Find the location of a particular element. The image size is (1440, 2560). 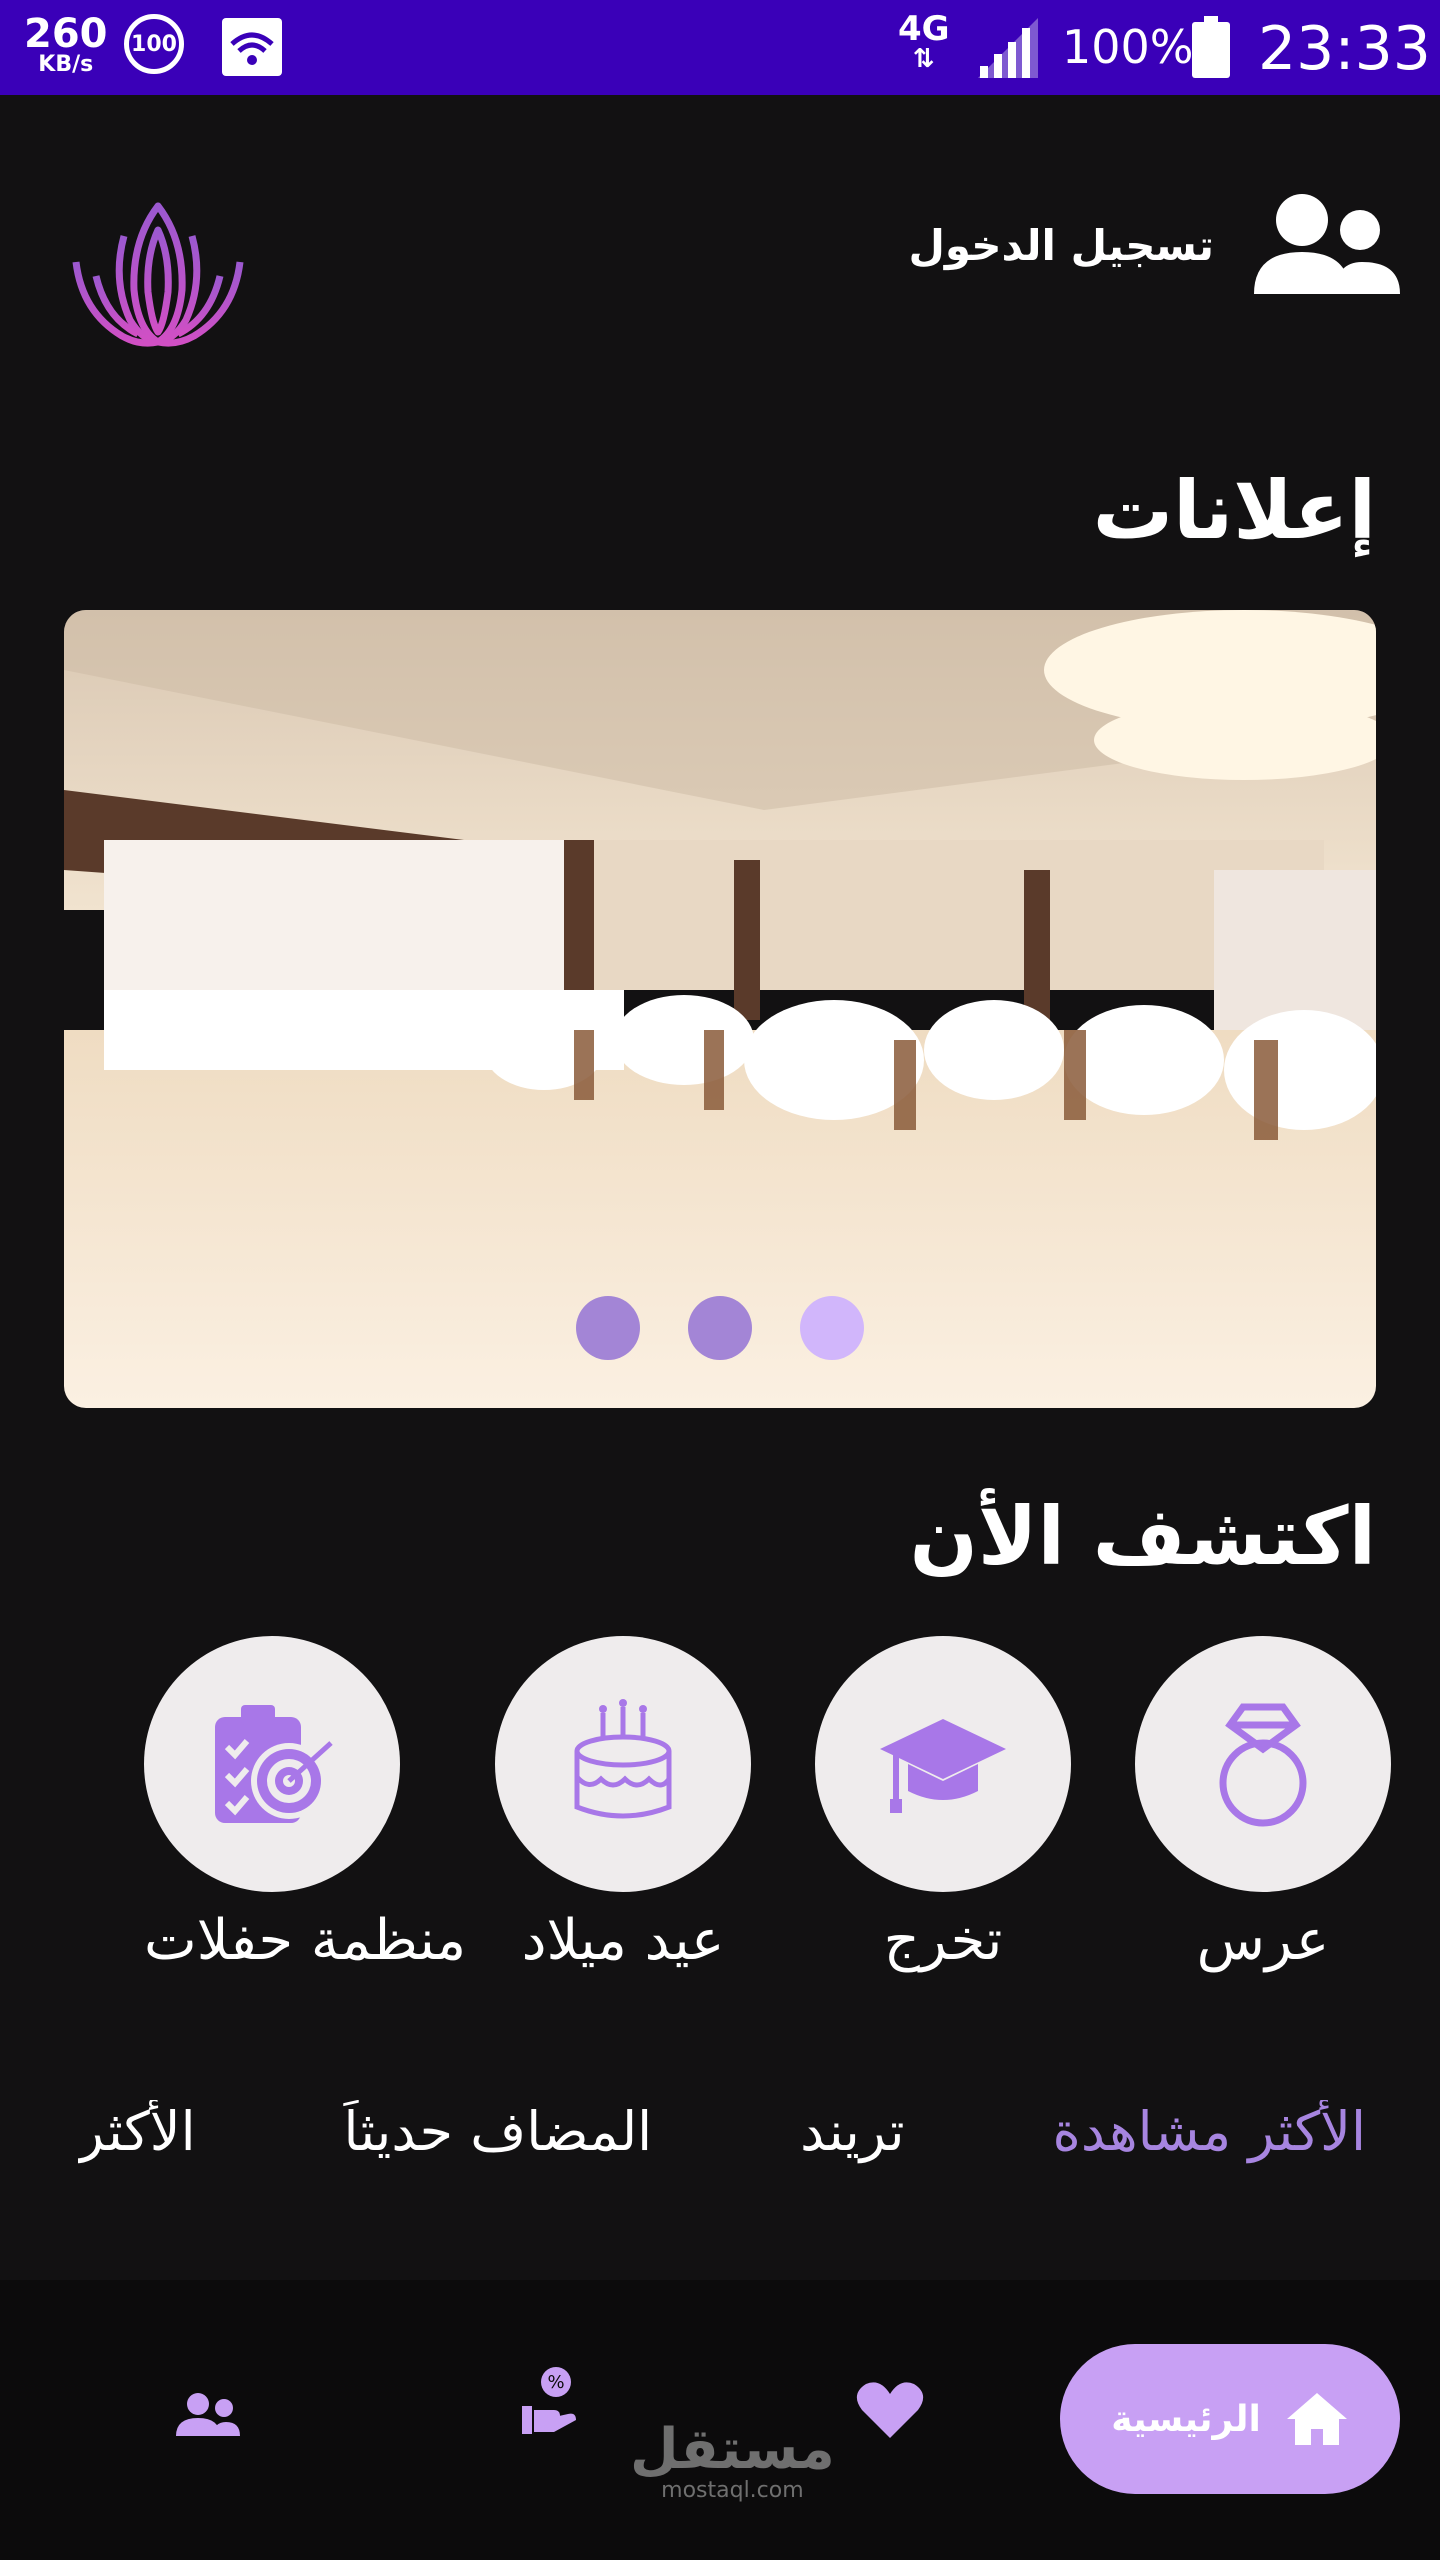

graduation-cap-icon is located at coordinates (943, 1766).